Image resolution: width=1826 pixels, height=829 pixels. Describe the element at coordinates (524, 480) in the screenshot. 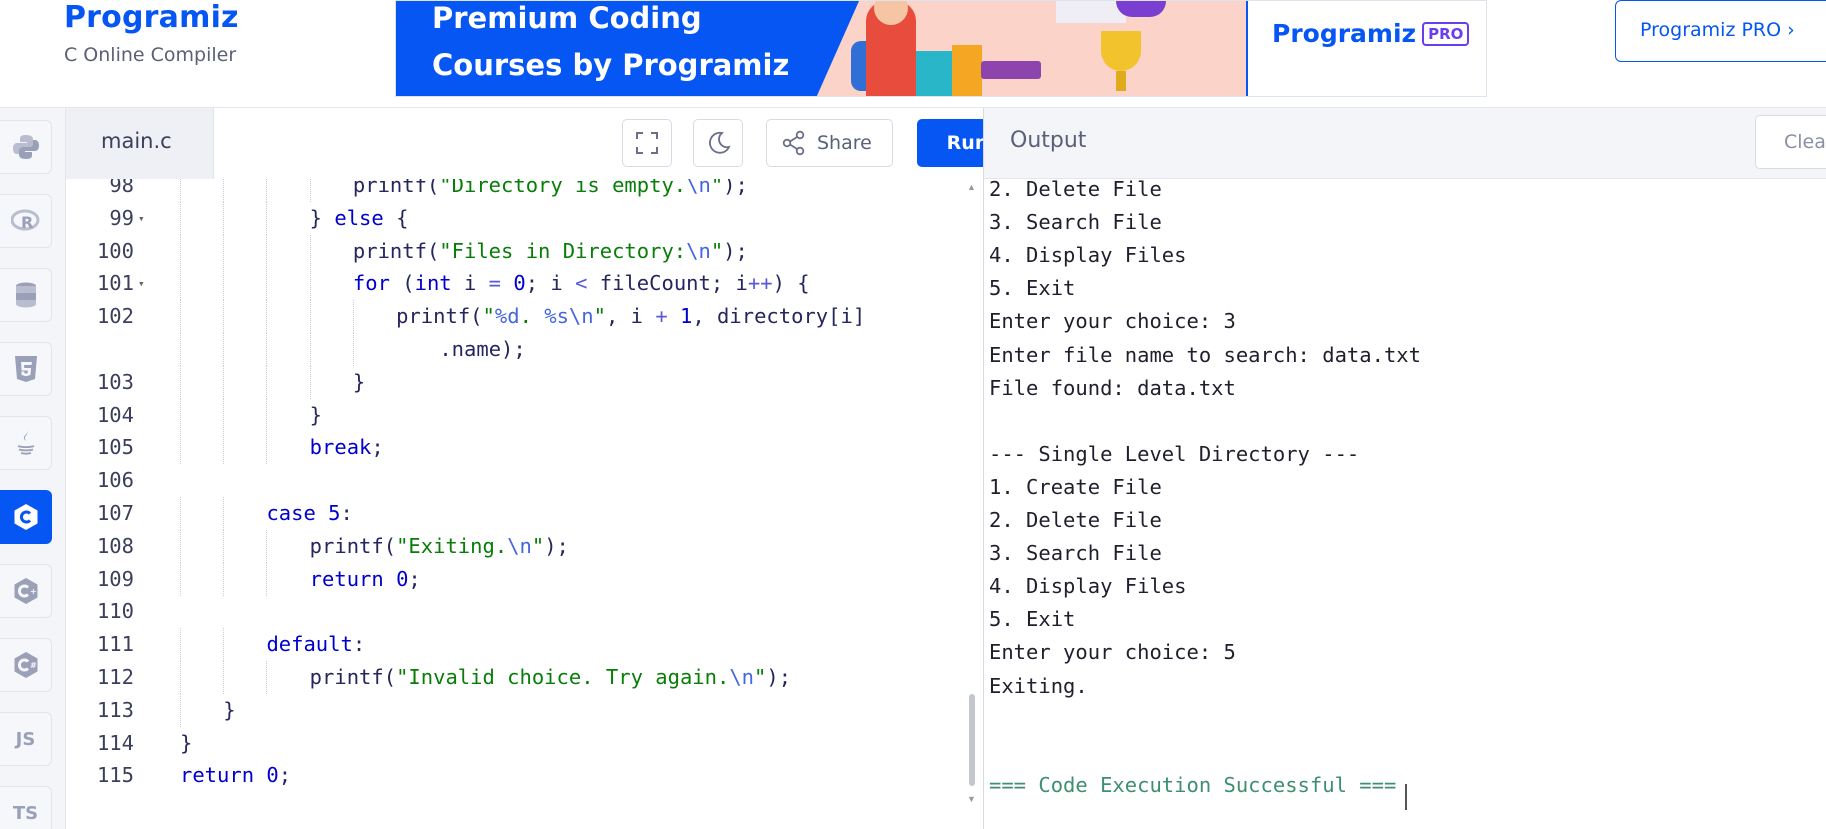

I see `code-line: 106` at that location.